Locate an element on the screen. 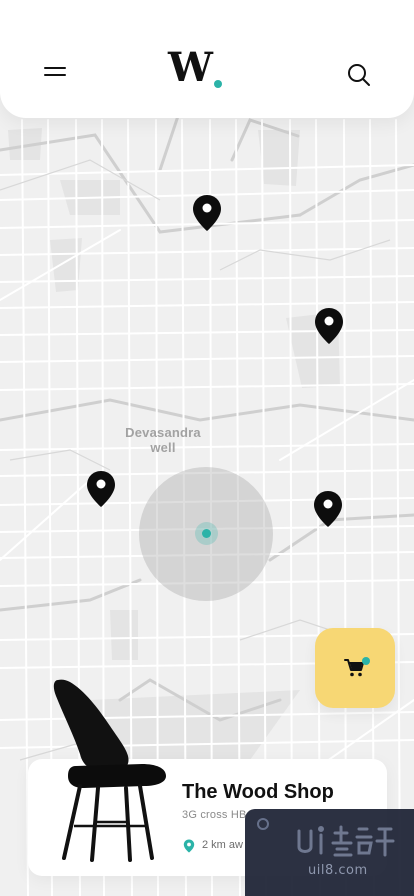 The height and width of the screenshot is (896, 414). cart-badge is located at coordinates (366, 661).